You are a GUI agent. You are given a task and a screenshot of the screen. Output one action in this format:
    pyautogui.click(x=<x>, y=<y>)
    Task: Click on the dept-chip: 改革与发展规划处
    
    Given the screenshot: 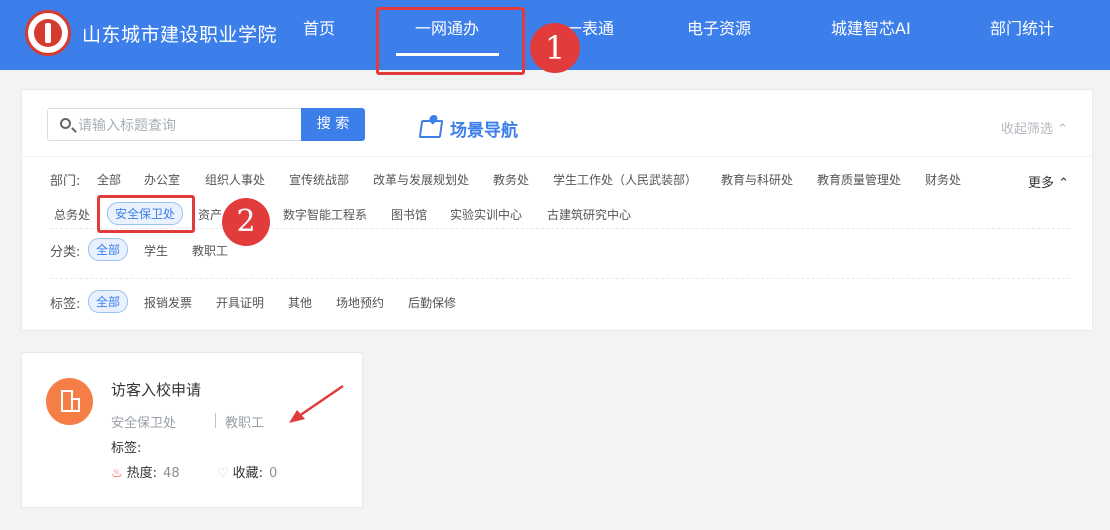 What is the action you would take?
    pyautogui.click(x=421, y=179)
    